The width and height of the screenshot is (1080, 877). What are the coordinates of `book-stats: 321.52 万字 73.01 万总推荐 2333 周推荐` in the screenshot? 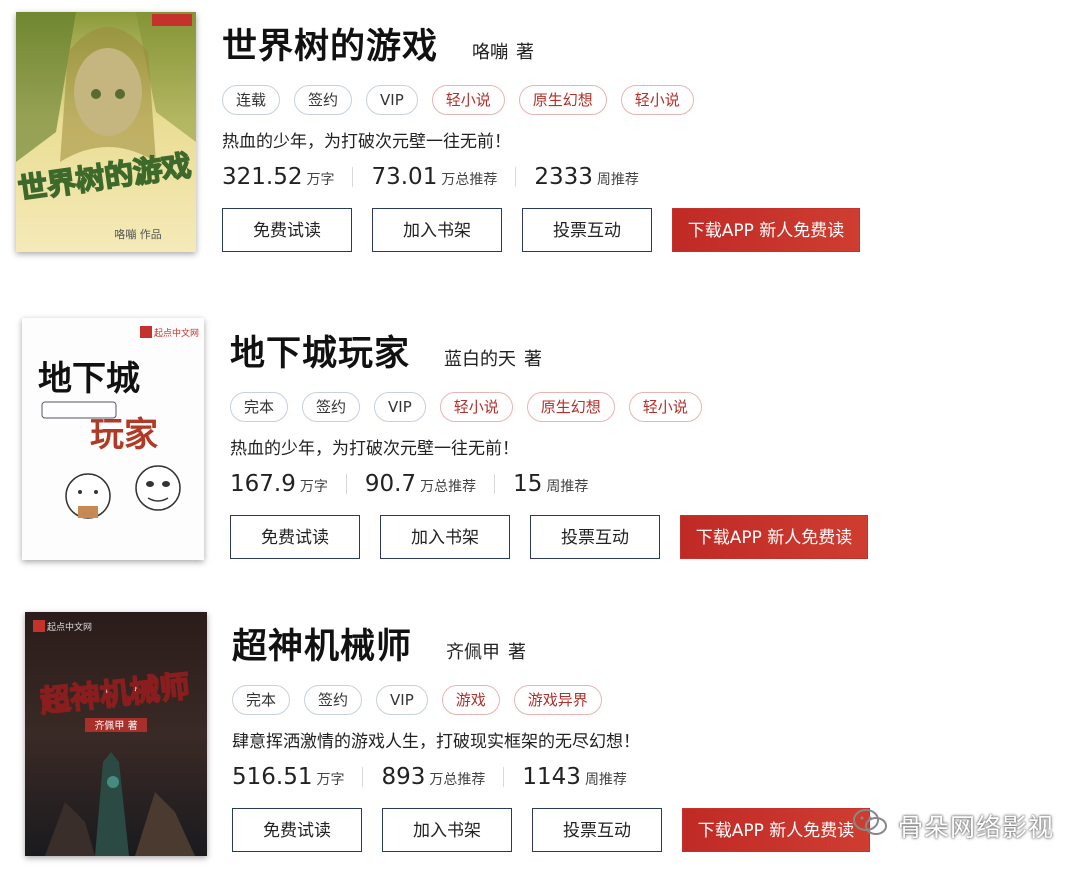 It's located at (541, 177).